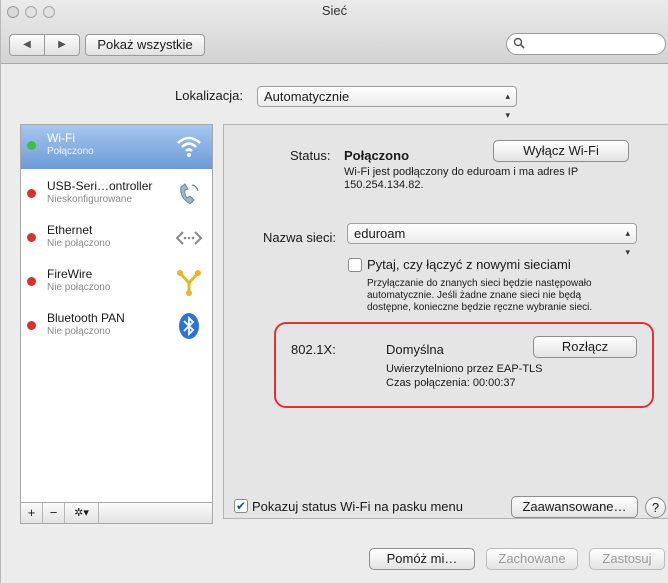 This screenshot has width=668, height=583. I want to click on service-name: Bluetooth PAN, so click(86, 318).